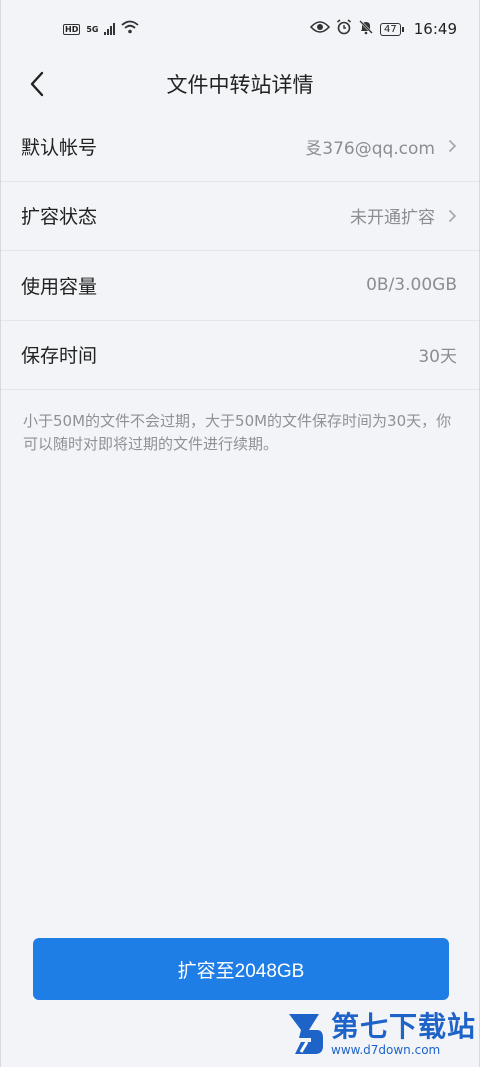  I want to click on status-right: 47 16:49, so click(383, 29).